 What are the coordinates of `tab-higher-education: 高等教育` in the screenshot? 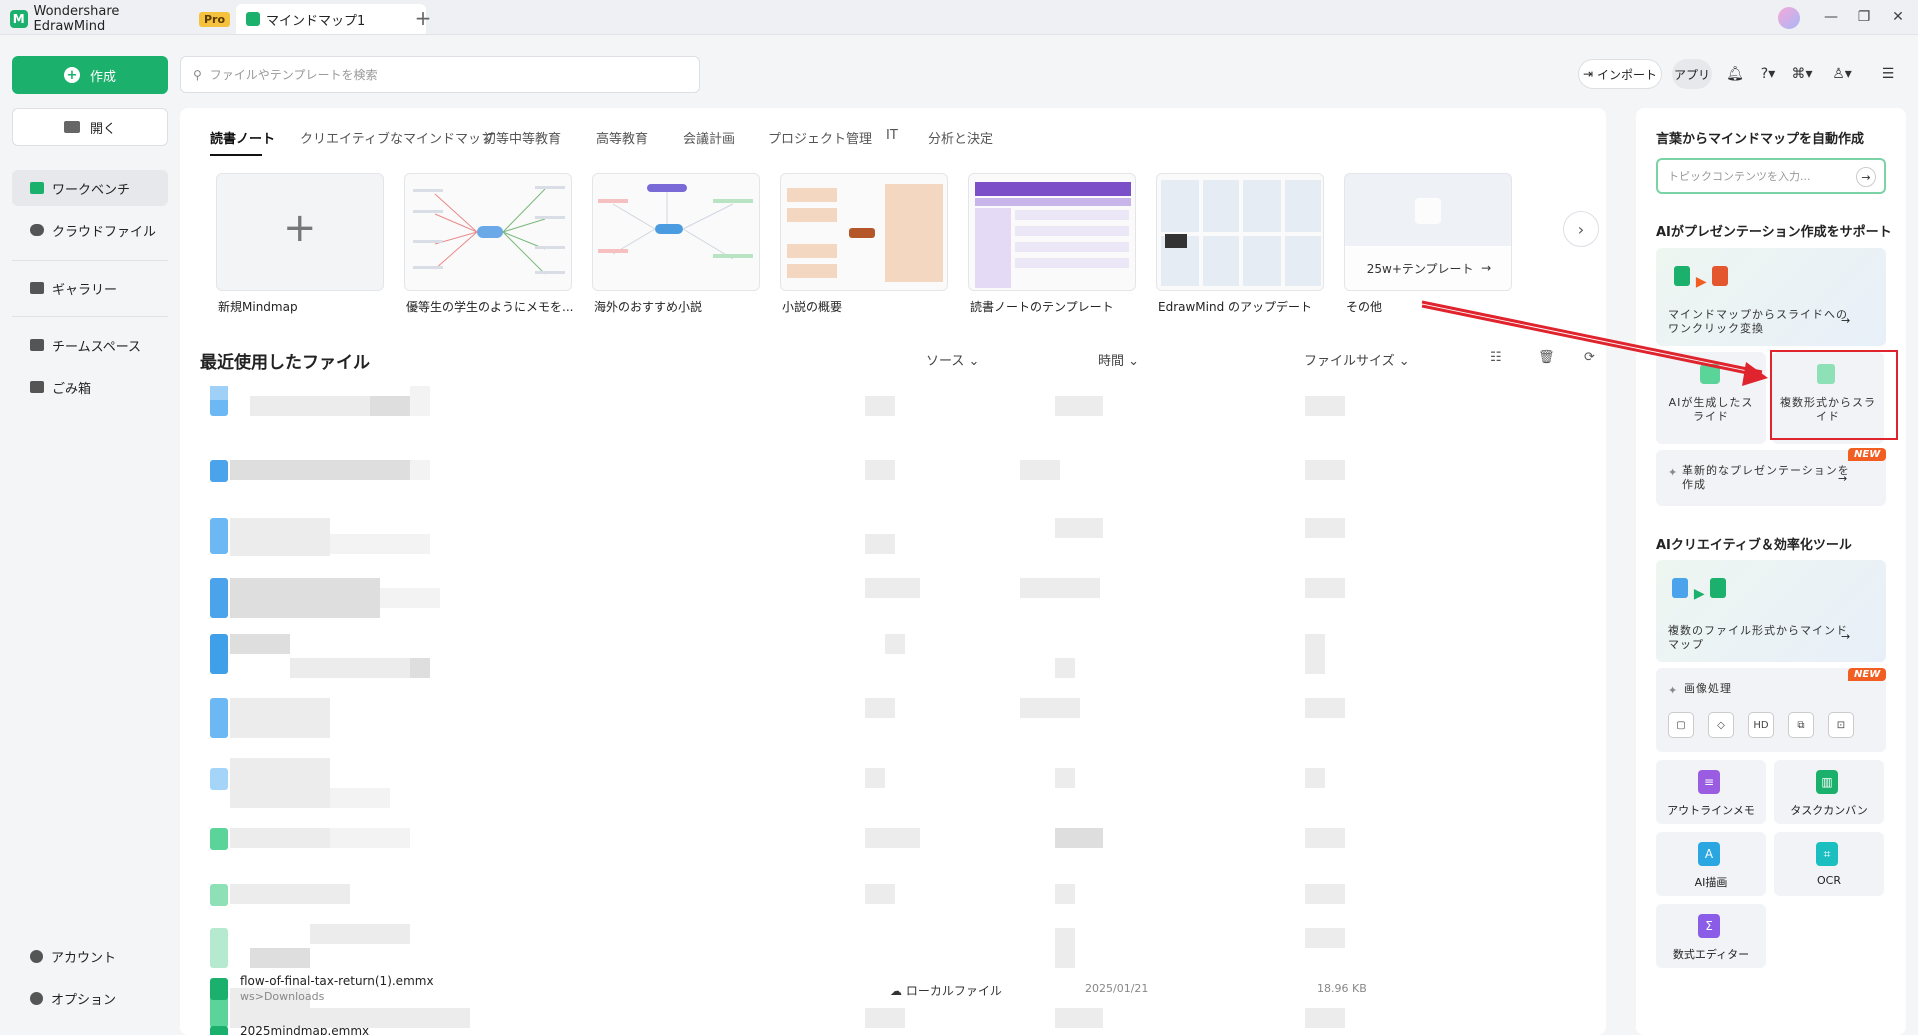 It's located at (622, 137).